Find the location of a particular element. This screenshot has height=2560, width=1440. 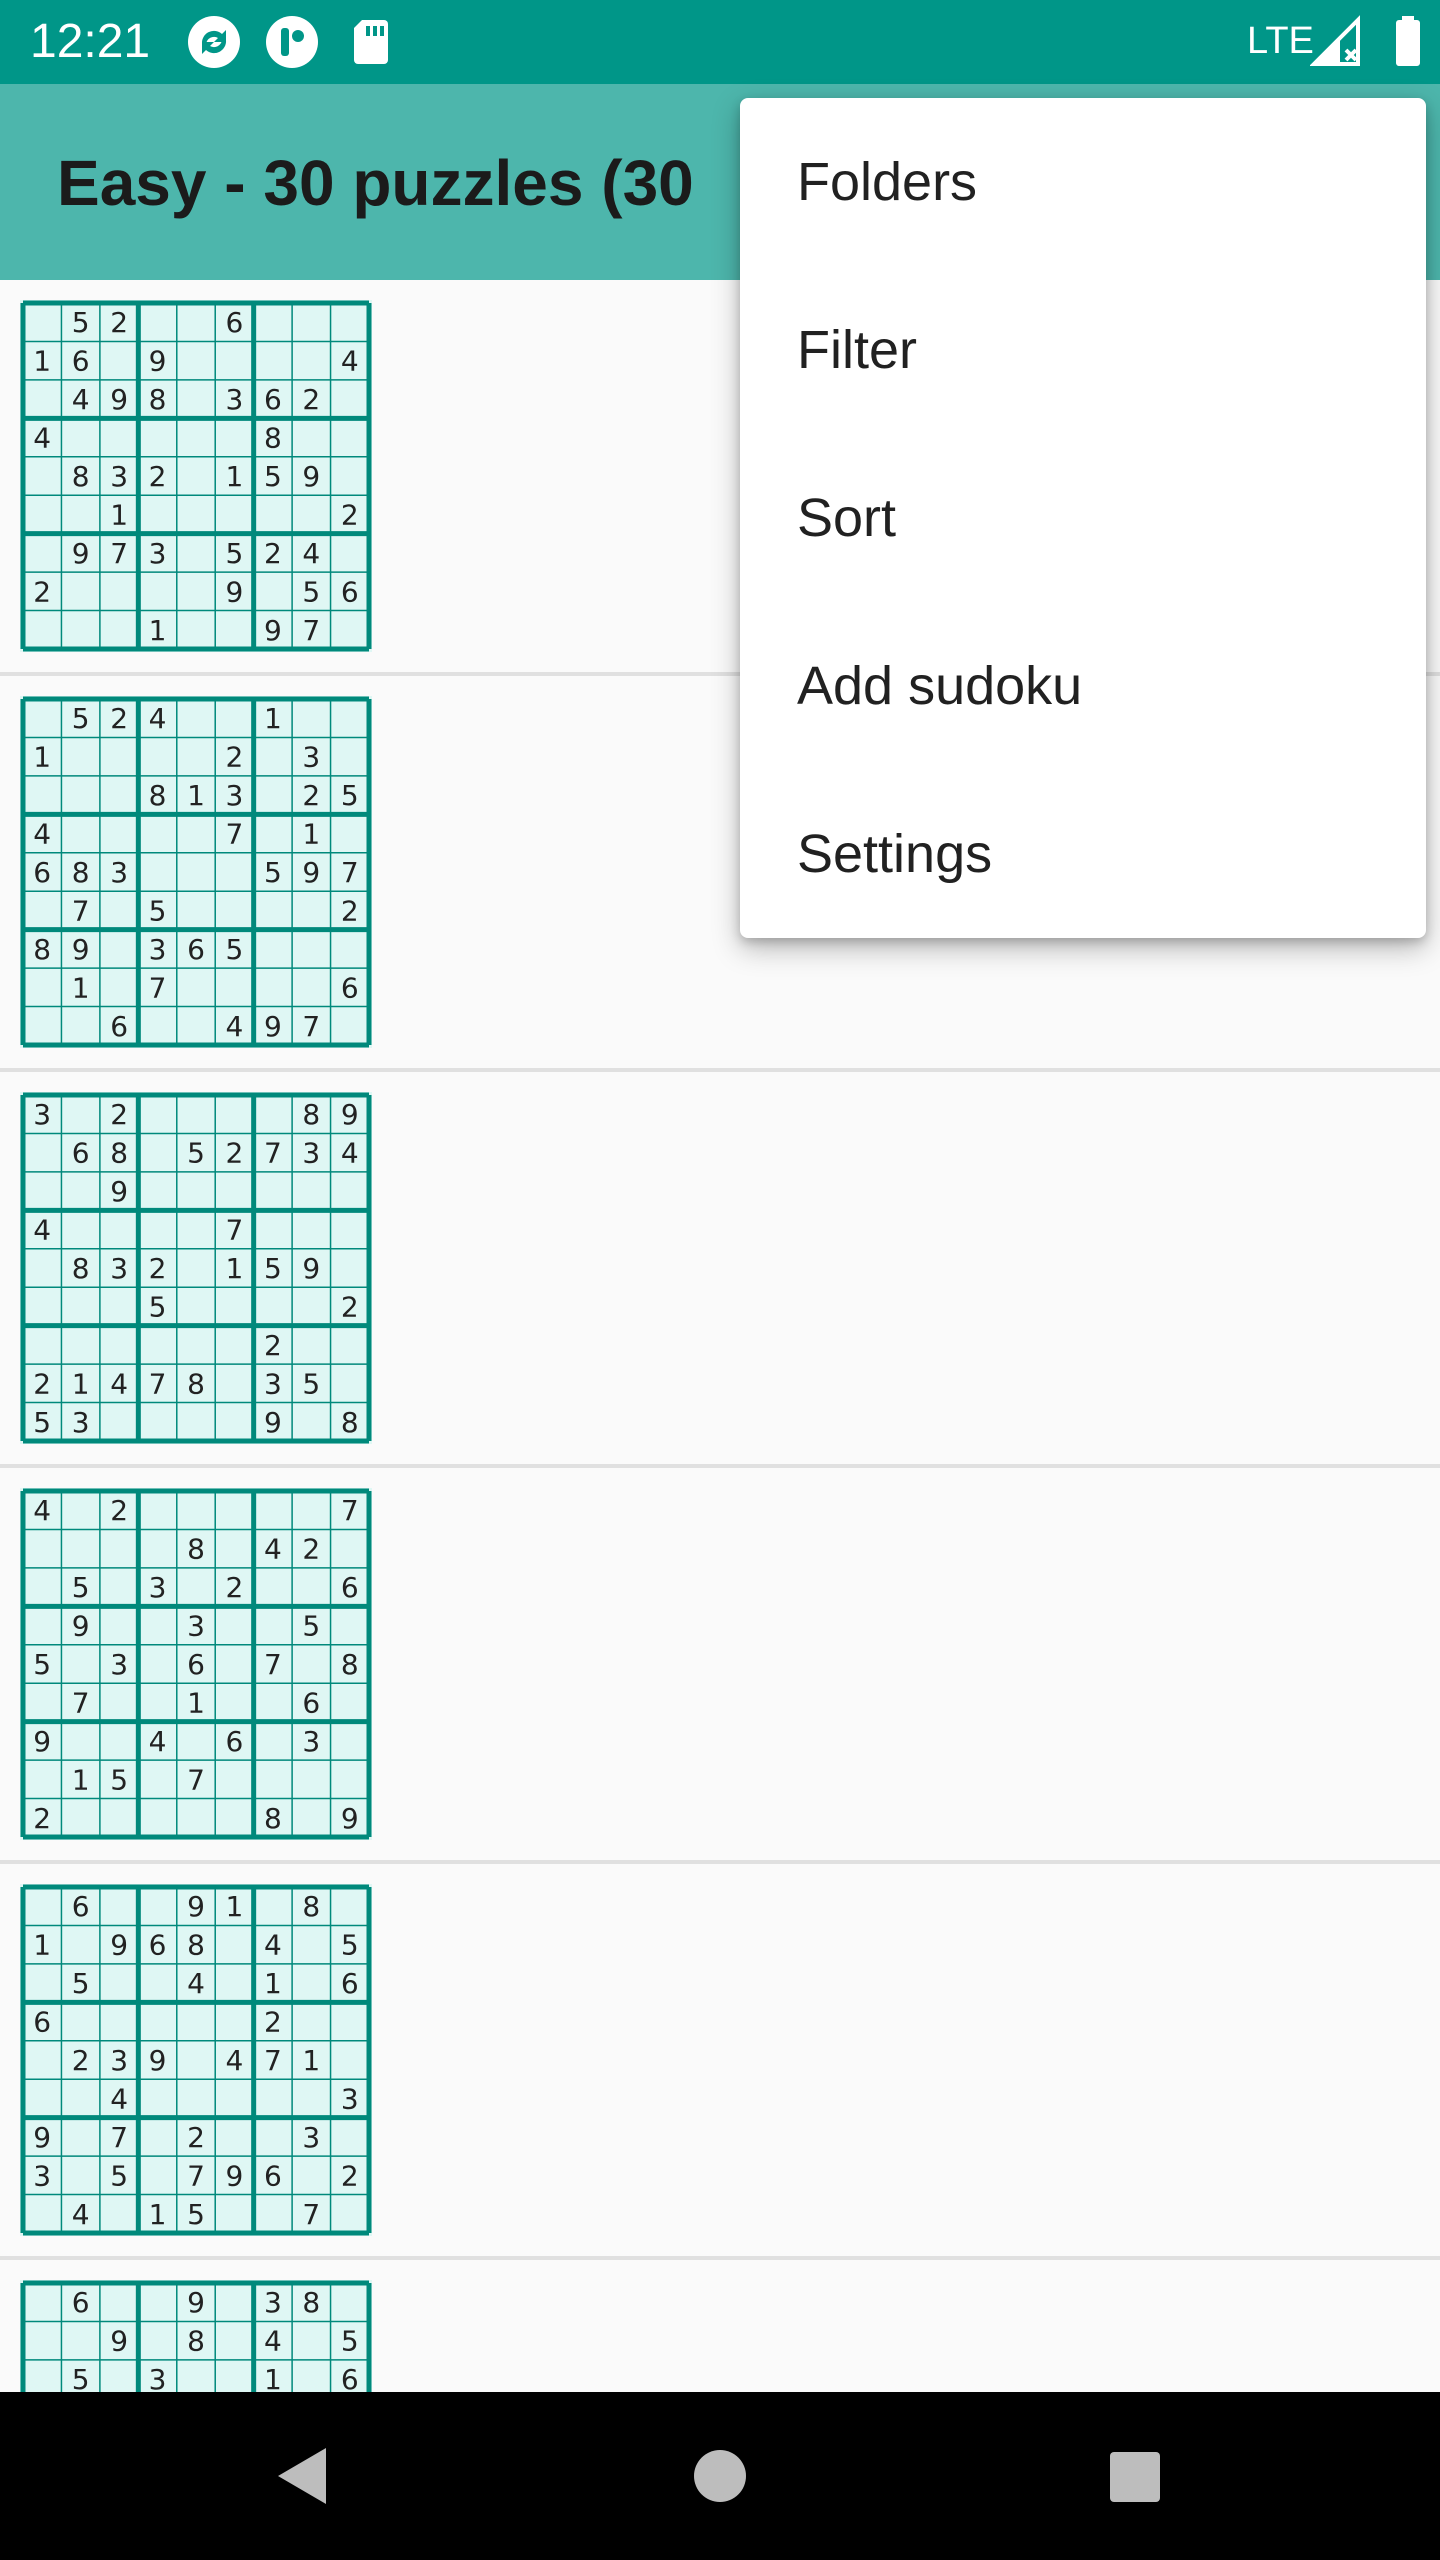

sudoku-grid: 3 2 8 96 8 5 2 7 3 494 78 3 2 1 5 95 222 1 4 7 8 3 55 3 9 8 is located at coordinates (196, 1268).